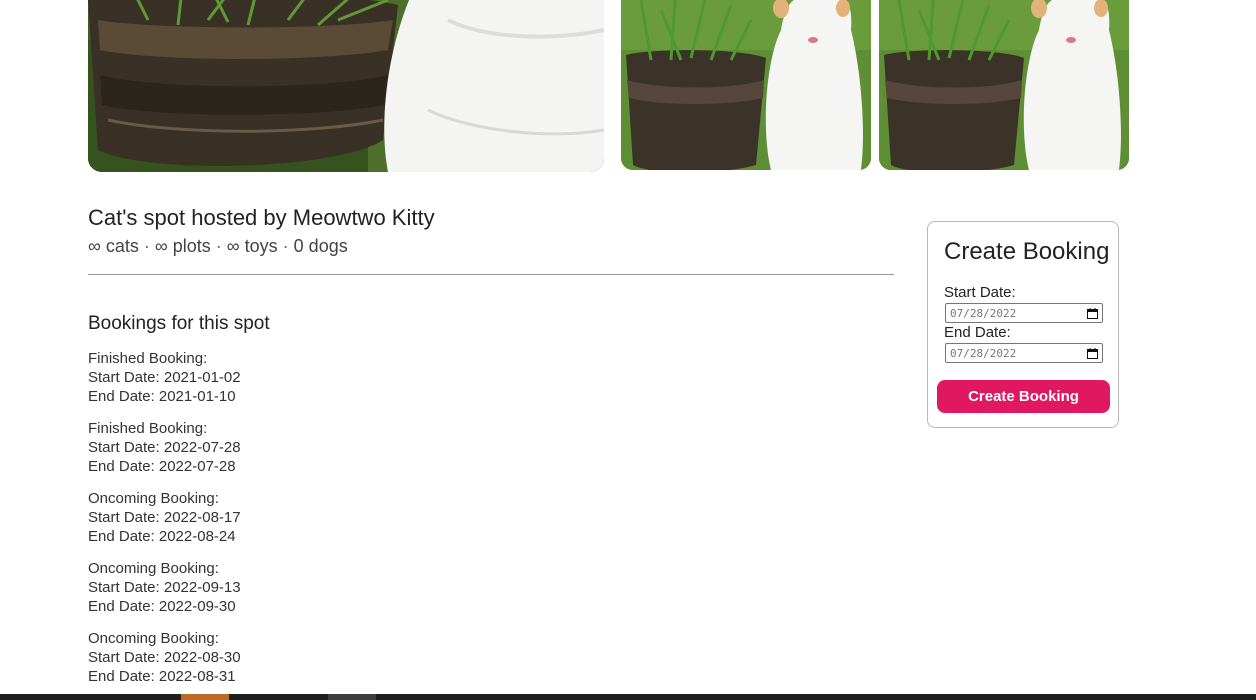 This screenshot has height=700, width=1256. I want to click on start-date-value: 07/28/2022, so click(983, 313).